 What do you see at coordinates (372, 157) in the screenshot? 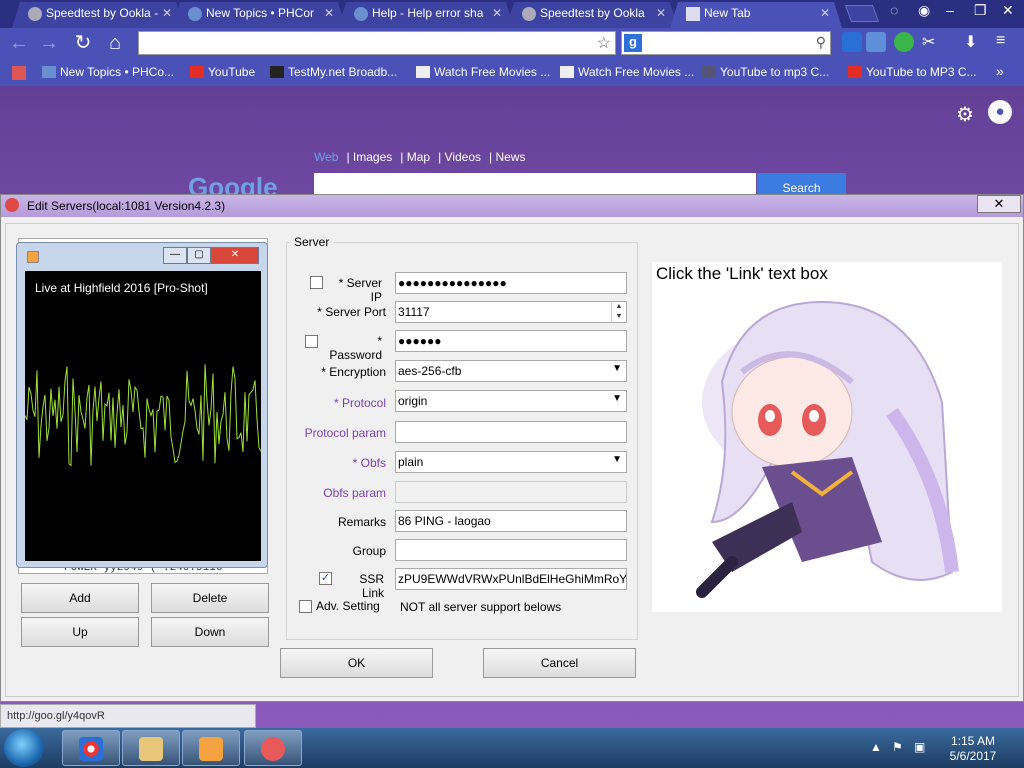
I see `ntp-link-images: Images` at bounding box center [372, 157].